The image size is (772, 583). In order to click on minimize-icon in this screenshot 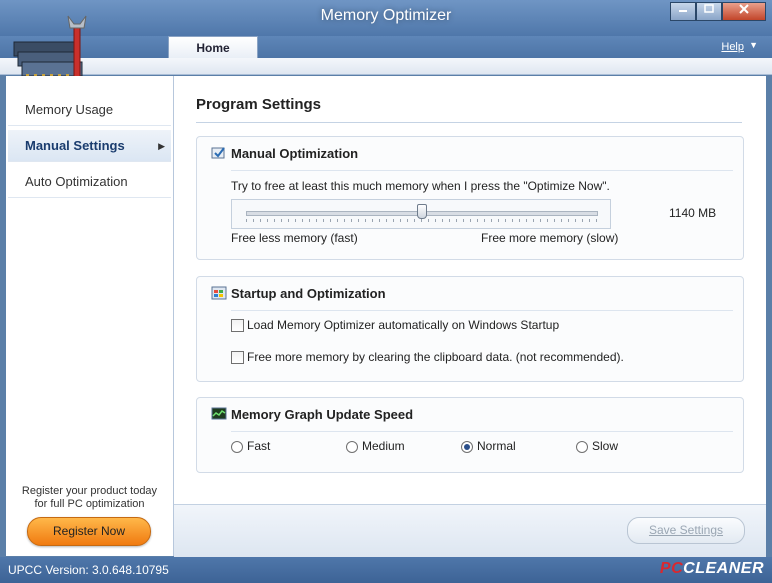, I will do `click(683, 11)`.